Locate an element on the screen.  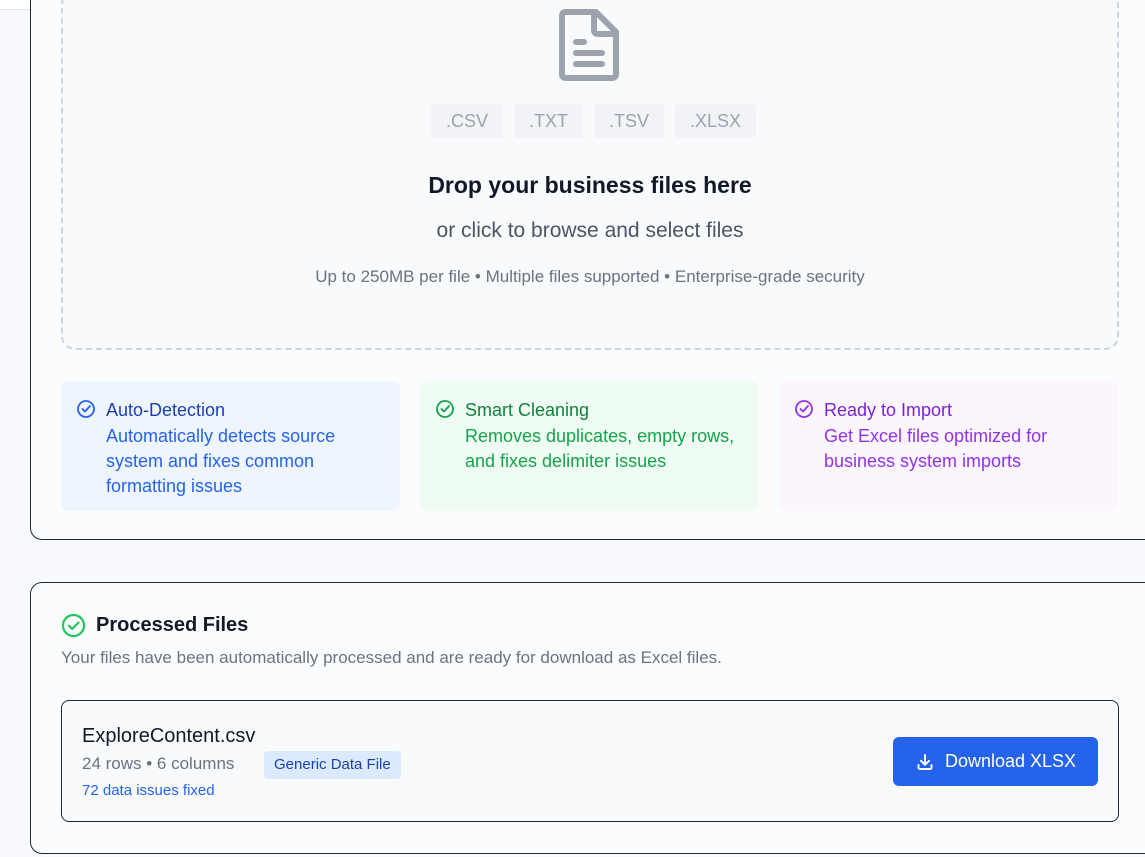
download-icon is located at coordinates (925, 761).